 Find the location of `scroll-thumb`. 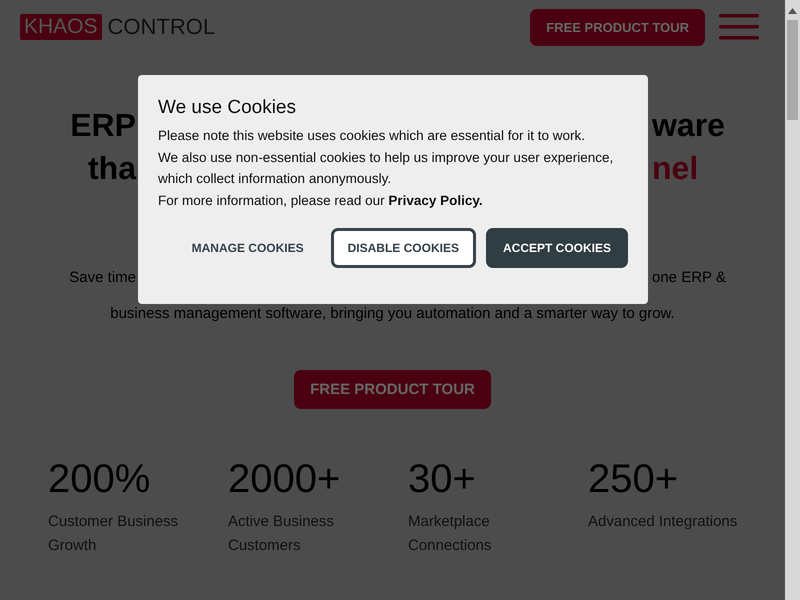

scroll-thumb is located at coordinates (792, 70).